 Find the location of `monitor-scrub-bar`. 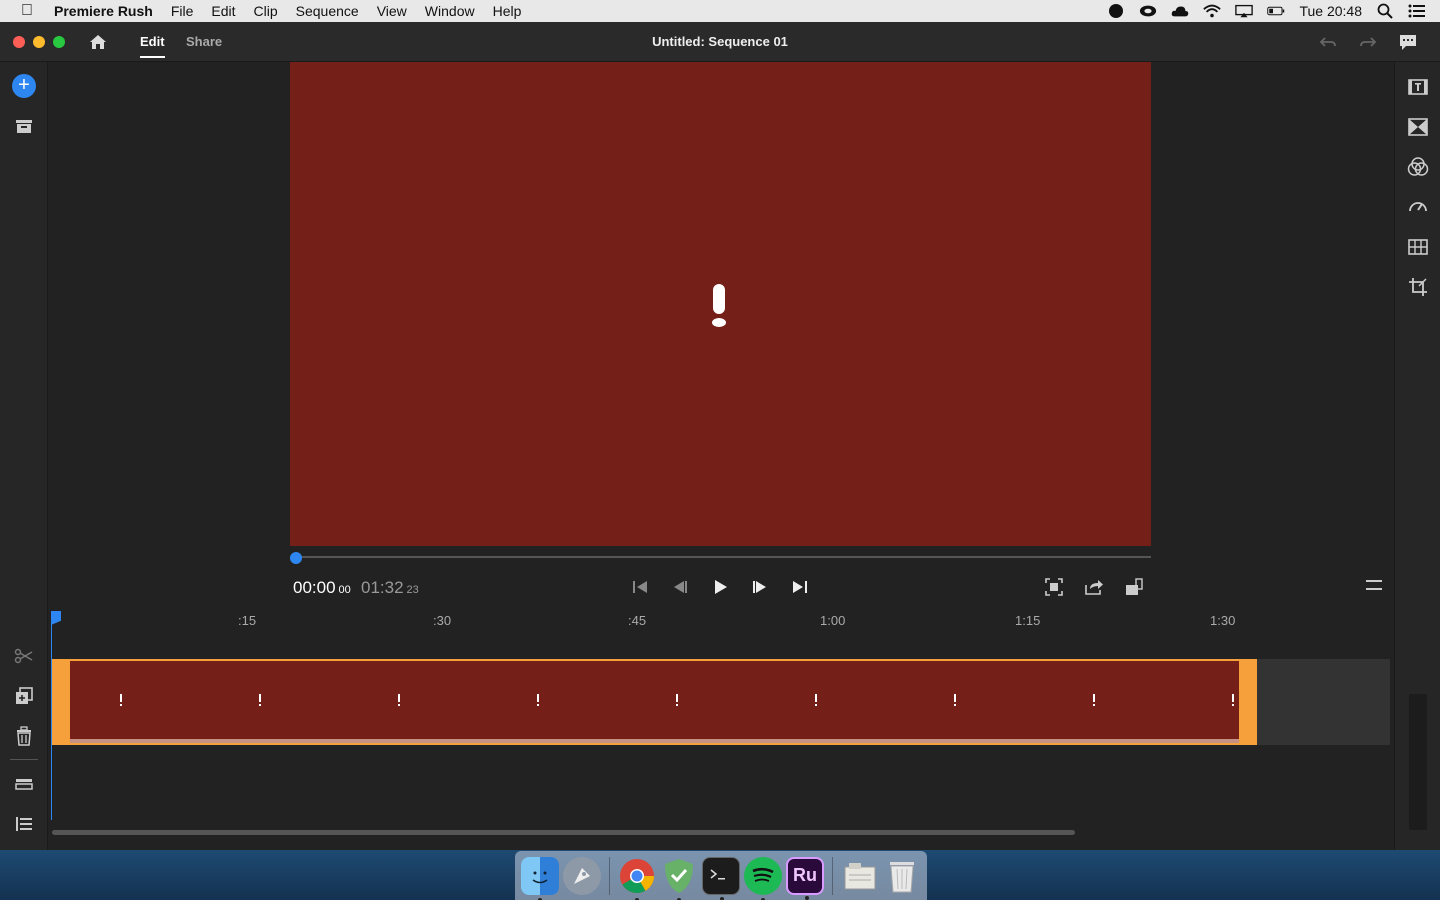

monitor-scrub-bar is located at coordinates (723, 557).